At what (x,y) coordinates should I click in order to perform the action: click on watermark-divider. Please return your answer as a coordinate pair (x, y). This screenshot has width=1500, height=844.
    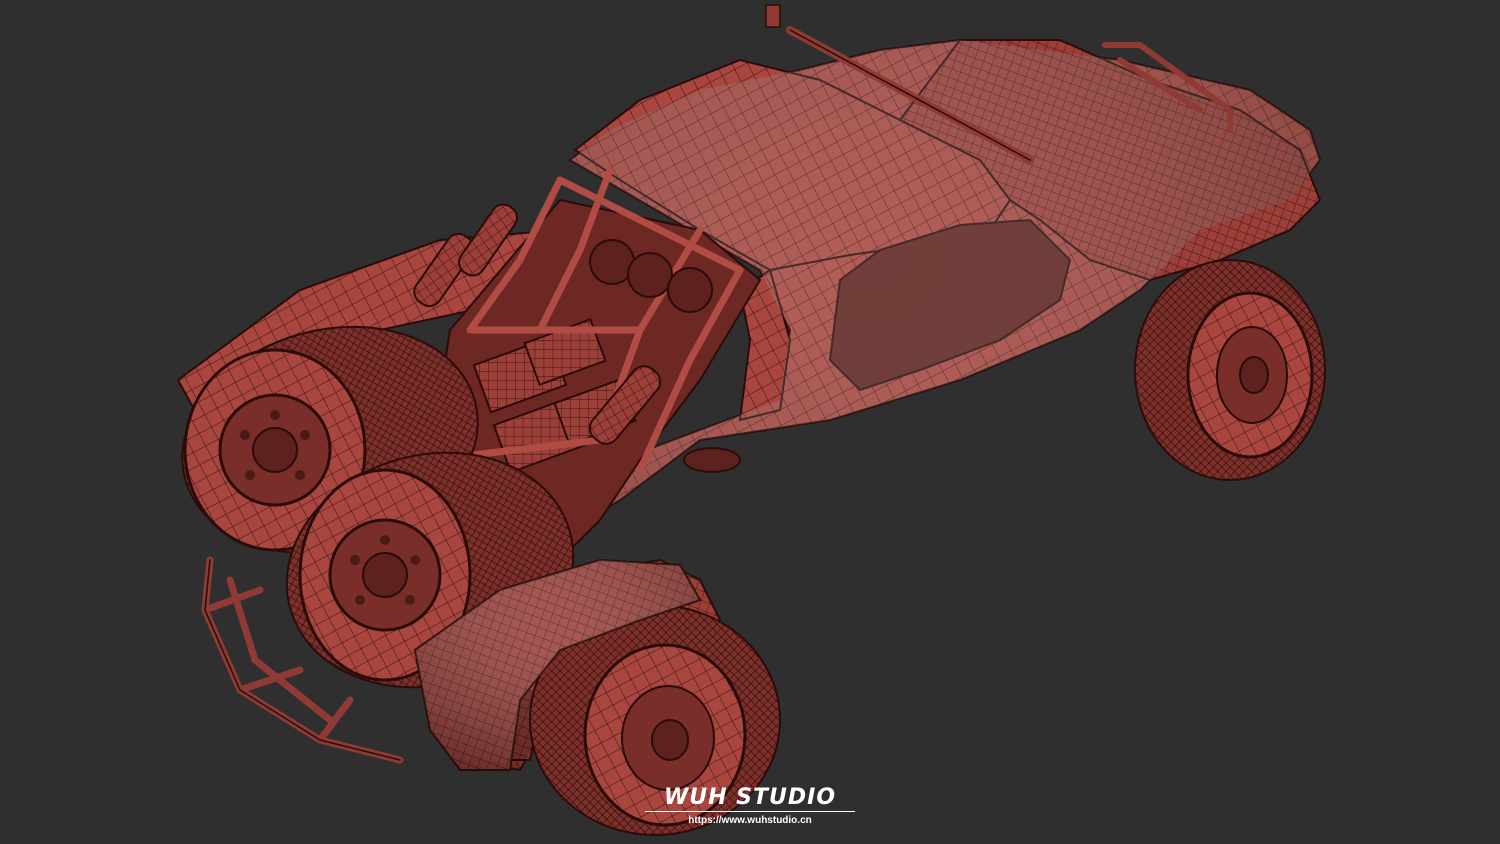
    Looking at the image, I should click on (750, 811).